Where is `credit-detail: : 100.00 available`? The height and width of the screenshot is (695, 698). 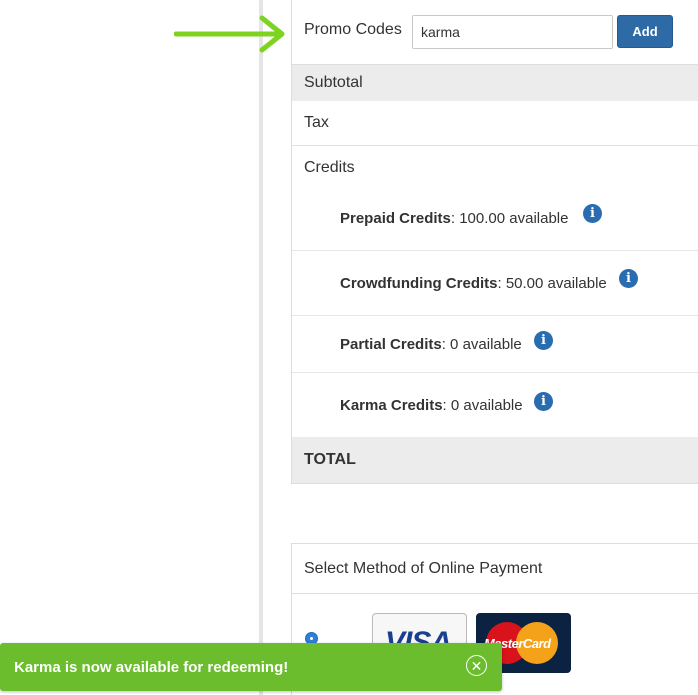
credit-detail: : 100.00 available is located at coordinates (509, 218).